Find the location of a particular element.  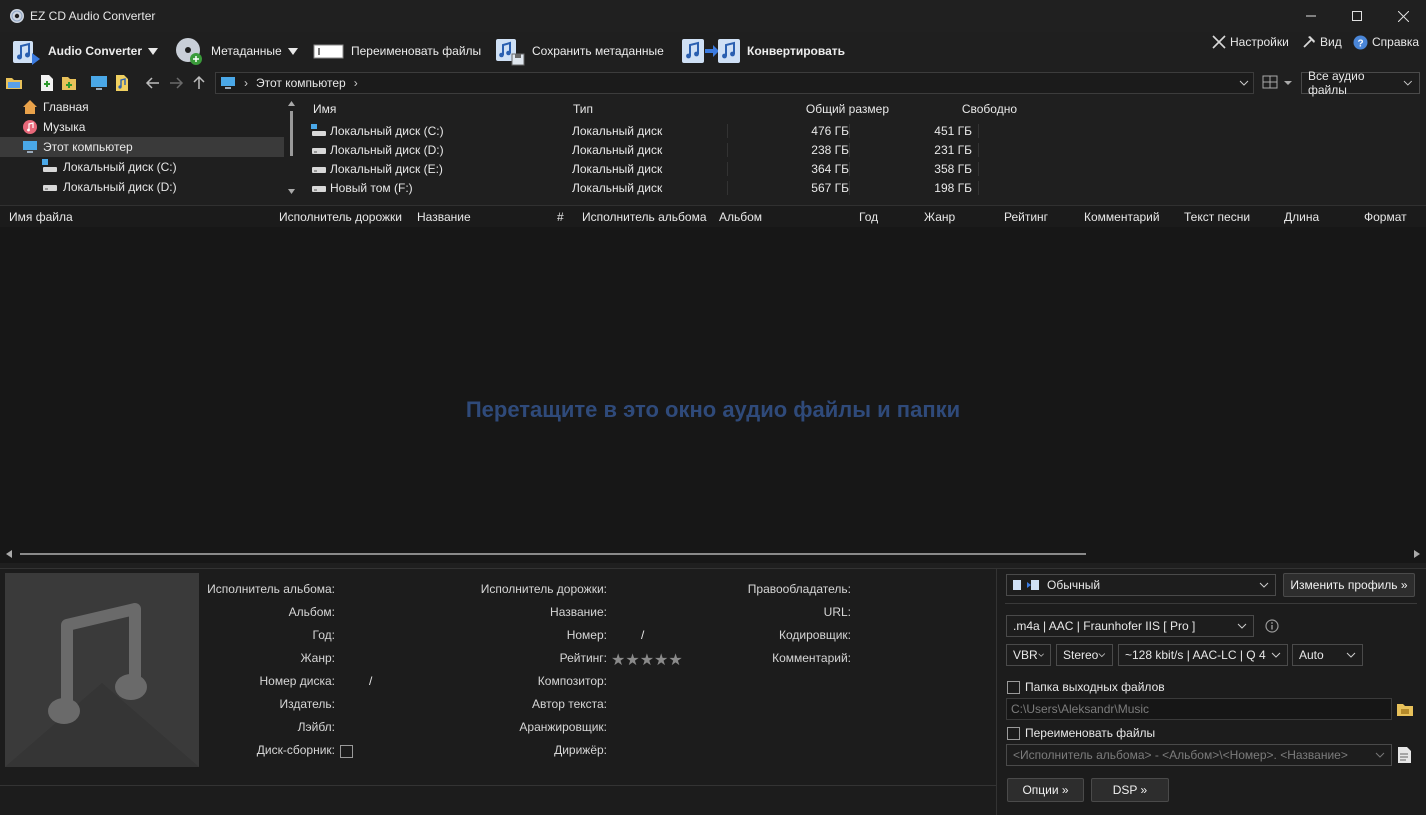

rename-files-checkbox is located at coordinates (1013, 733).